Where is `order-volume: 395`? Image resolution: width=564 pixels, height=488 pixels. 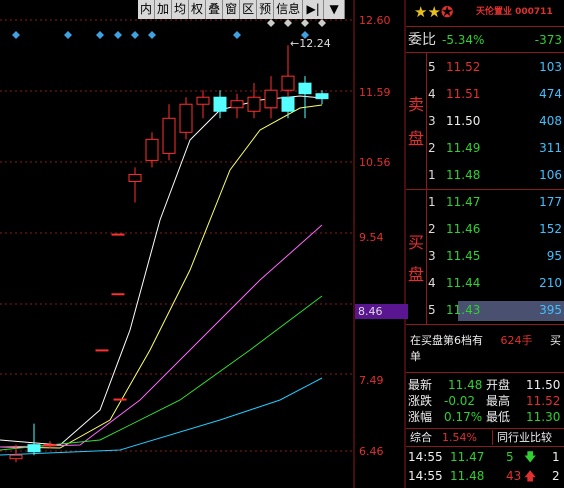 order-volume: 395 is located at coordinates (550, 310).